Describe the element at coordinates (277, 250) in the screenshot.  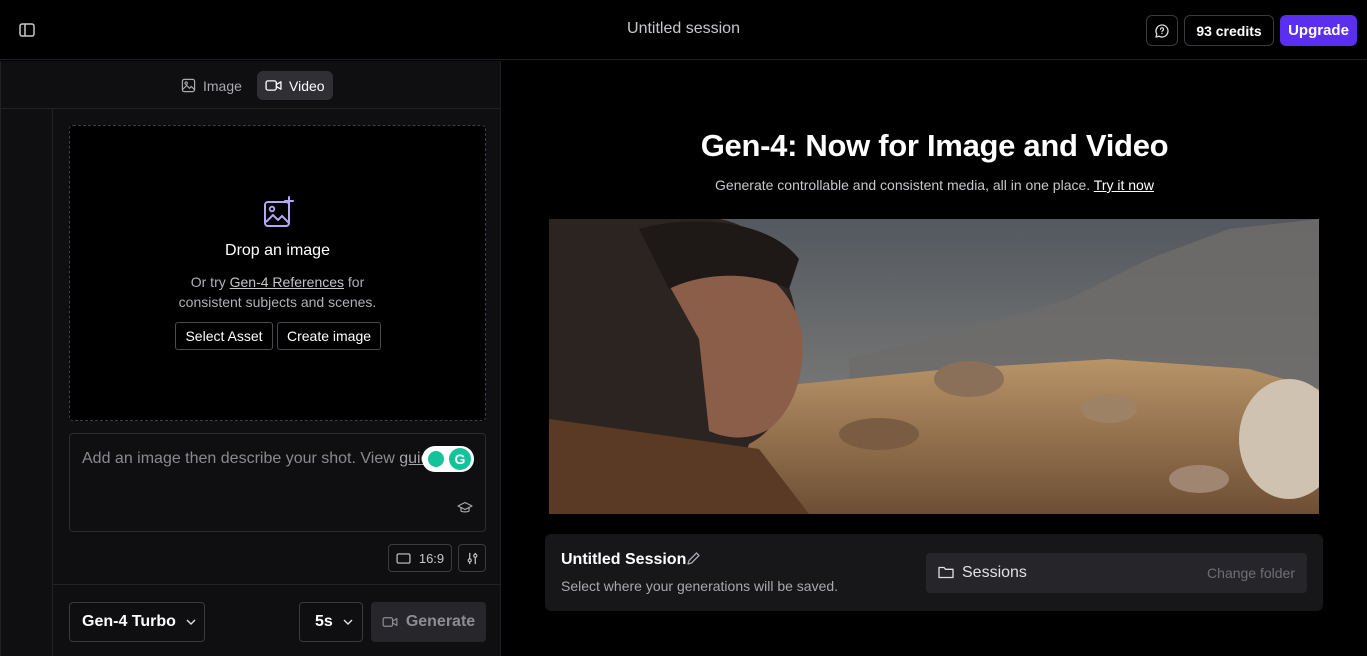
I see `dropzone-title: Drop an image` at that location.